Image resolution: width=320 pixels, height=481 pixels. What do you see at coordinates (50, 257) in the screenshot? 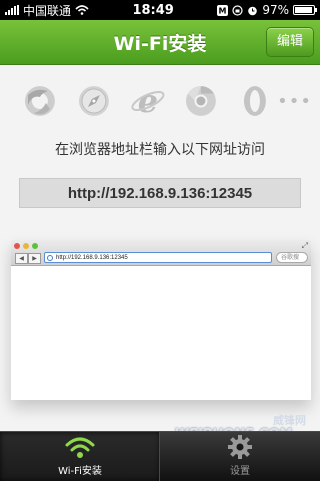
I see `globe-icon` at bounding box center [50, 257].